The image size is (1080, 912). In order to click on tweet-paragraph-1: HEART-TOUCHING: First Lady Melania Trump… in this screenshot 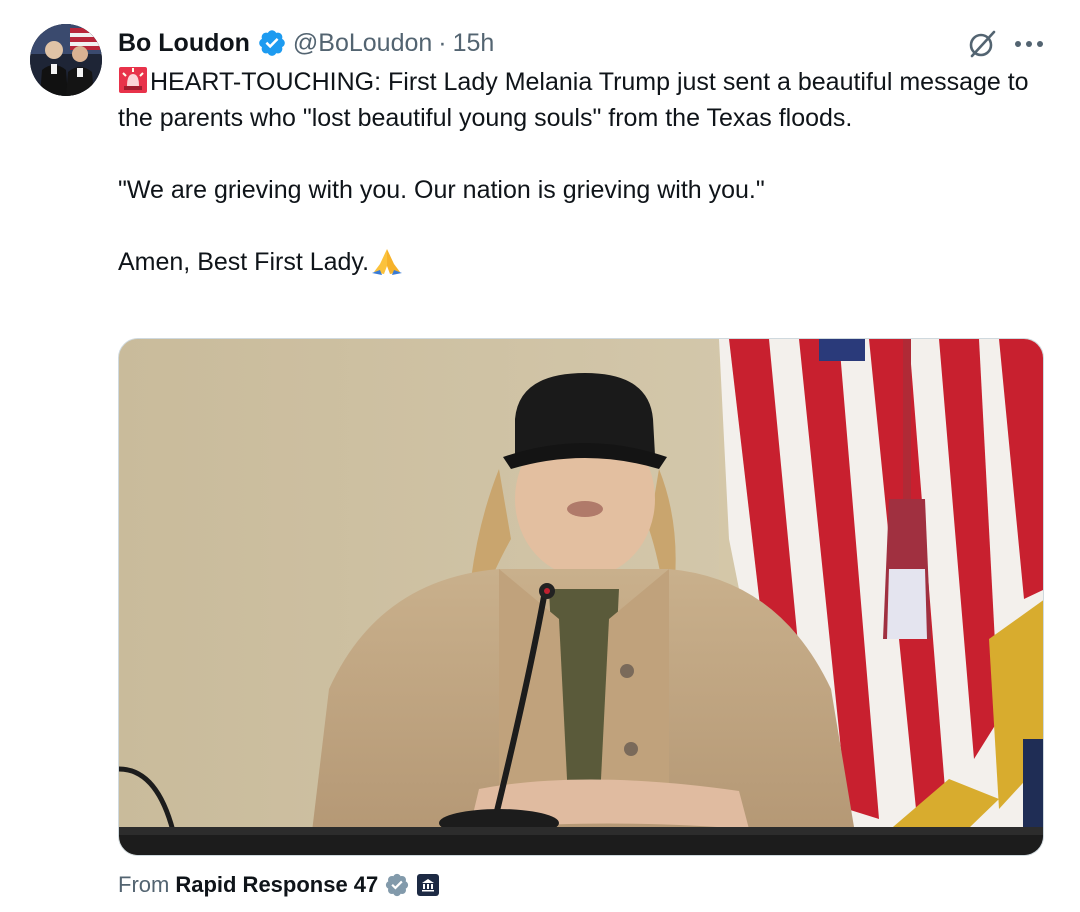, I will do `click(583, 100)`.